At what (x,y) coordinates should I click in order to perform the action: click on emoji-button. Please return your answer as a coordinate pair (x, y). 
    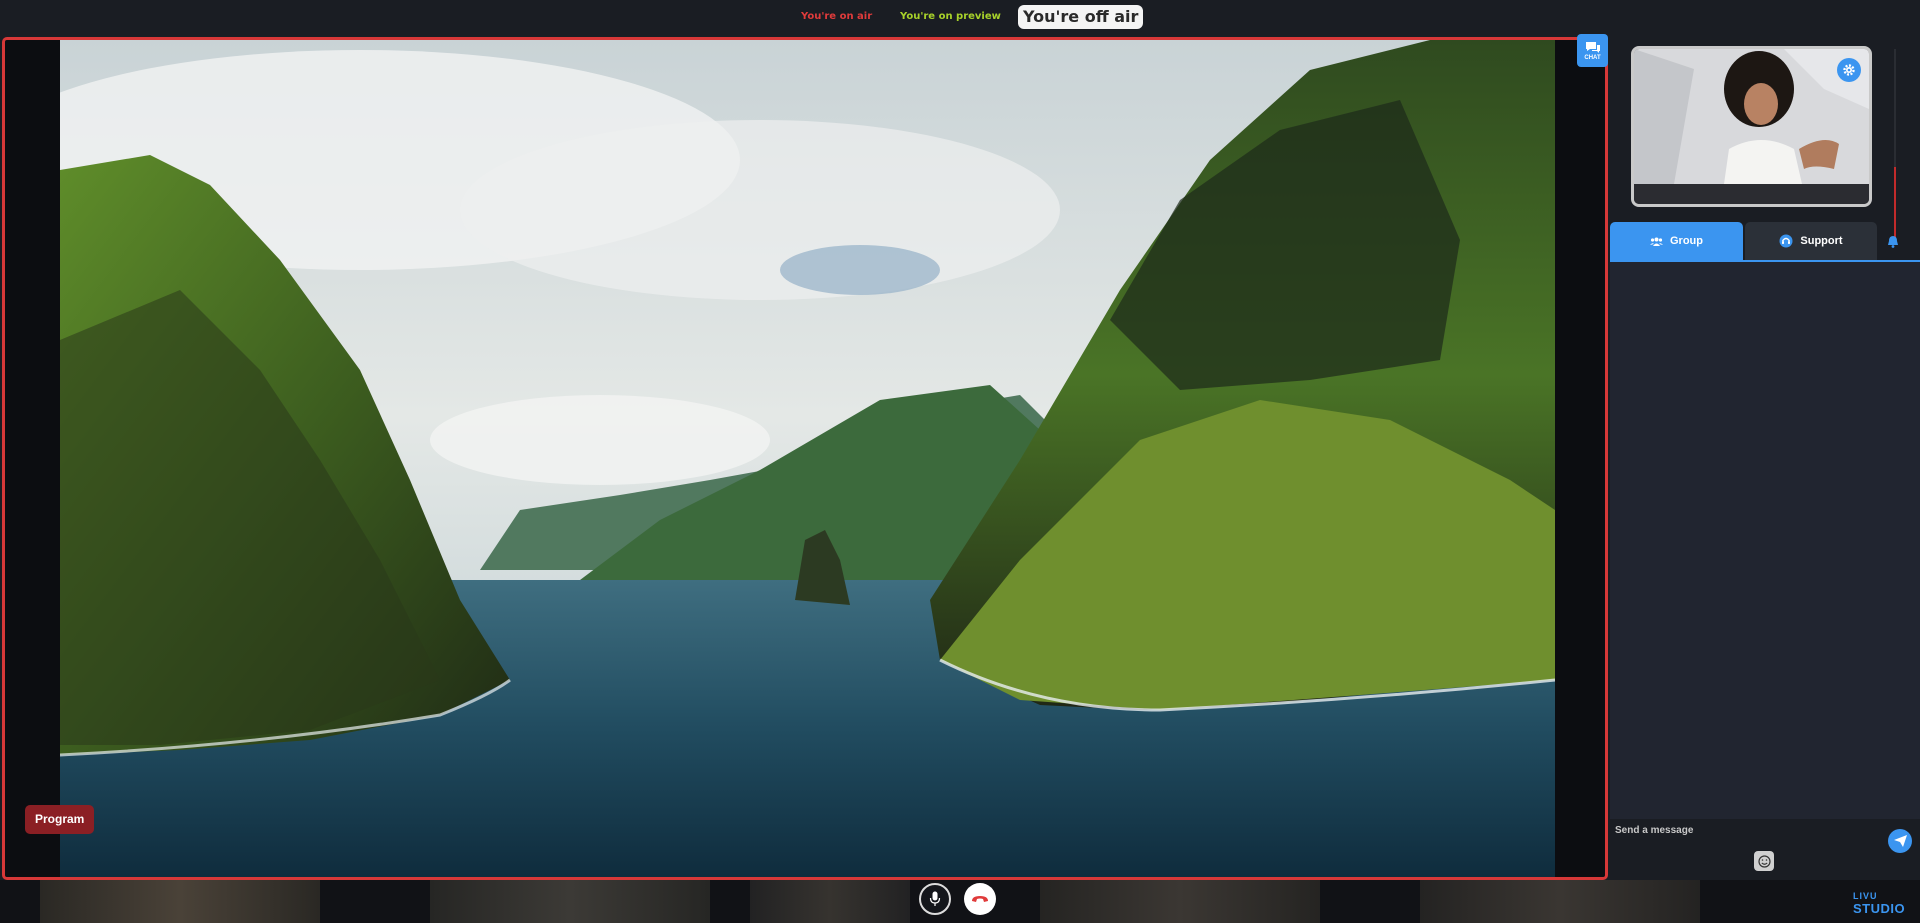
    Looking at the image, I should click on (1764, 861).